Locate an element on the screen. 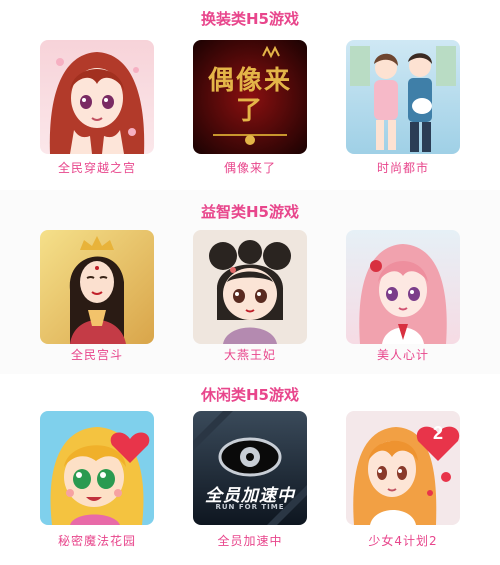  section-title-puzzle: 益智类H5游戏 is located at coordinates (250, 212).